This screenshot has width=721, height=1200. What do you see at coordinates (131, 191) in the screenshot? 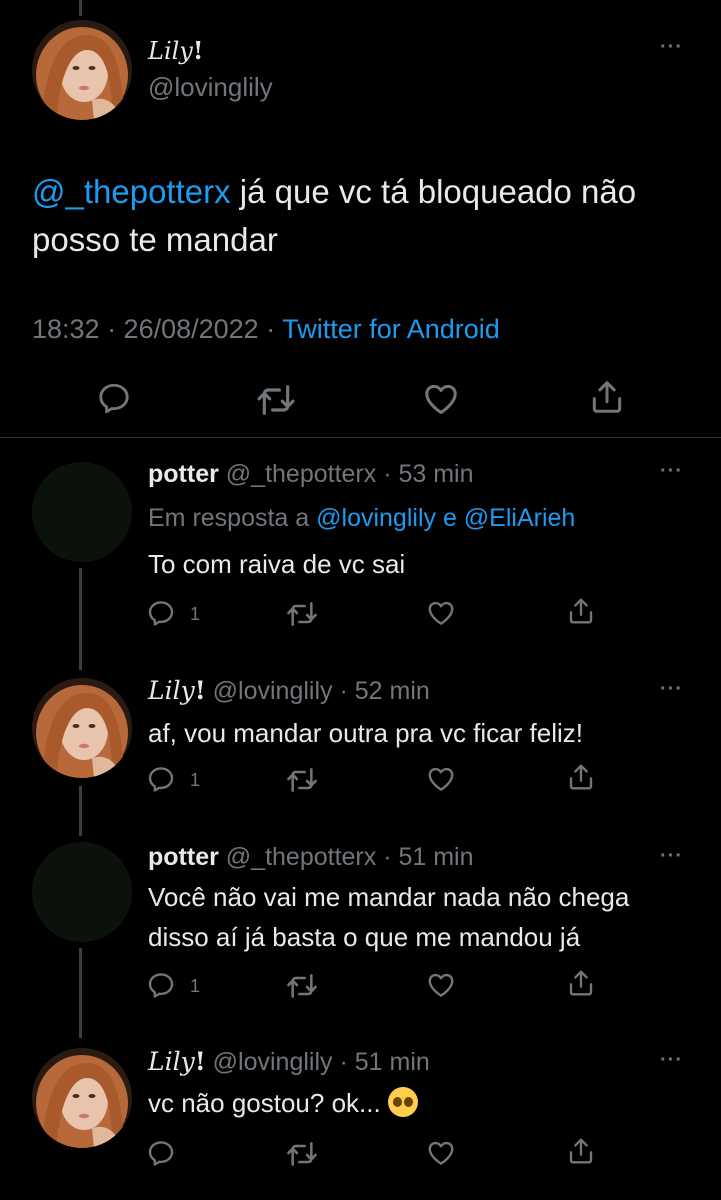
I see `mention-link: @_thepotterx` at bounding box center [131, 191].